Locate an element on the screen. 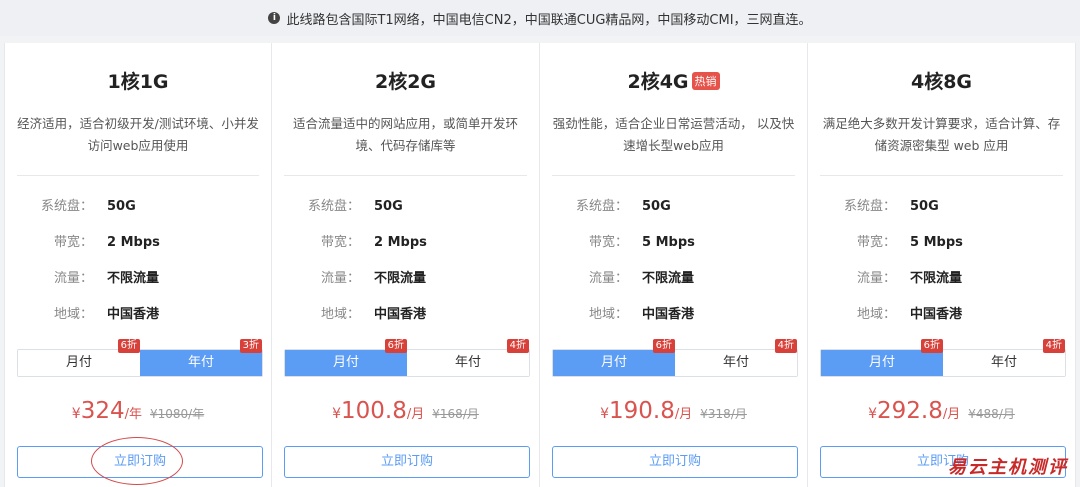 The height and width of the screenshot is (487, 1080). billing-toggle: 月付 6折 年付 3折 is located at coordinates (140, 358).